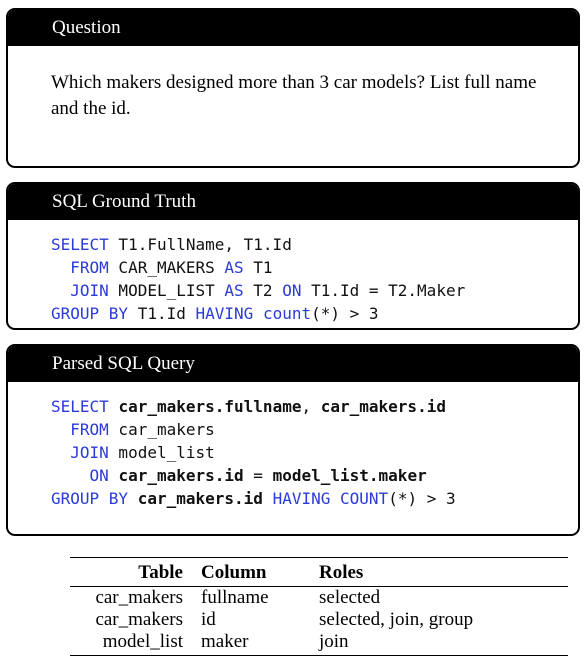 Image resolution: width=586 pixels, height=663 pixels. What do you see at coordinates (311, 406) in the screenshot?
I see `sql-text: ,` at bounding box center [311, 406].